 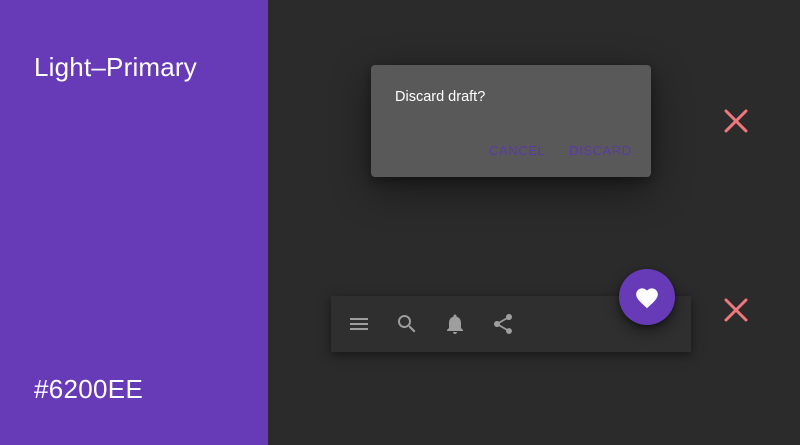 What do you see at coordinates (517, 151) in the screenshot?
I see `cancel-button: CANCEL` at bounding box center [517, 151].